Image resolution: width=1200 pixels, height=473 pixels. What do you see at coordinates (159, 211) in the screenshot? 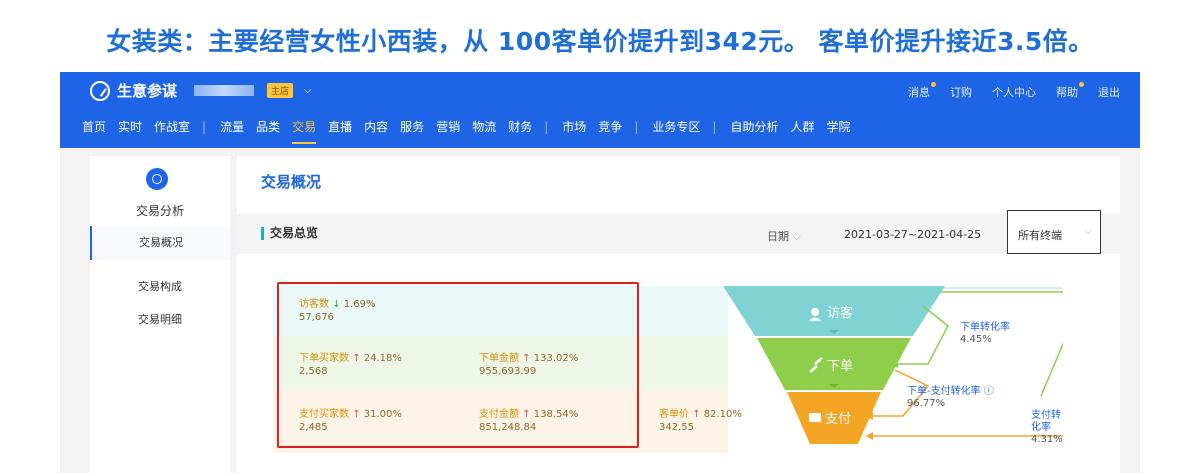
I see `sidebar-title: 交易分析` at bounding box center [159, 211].